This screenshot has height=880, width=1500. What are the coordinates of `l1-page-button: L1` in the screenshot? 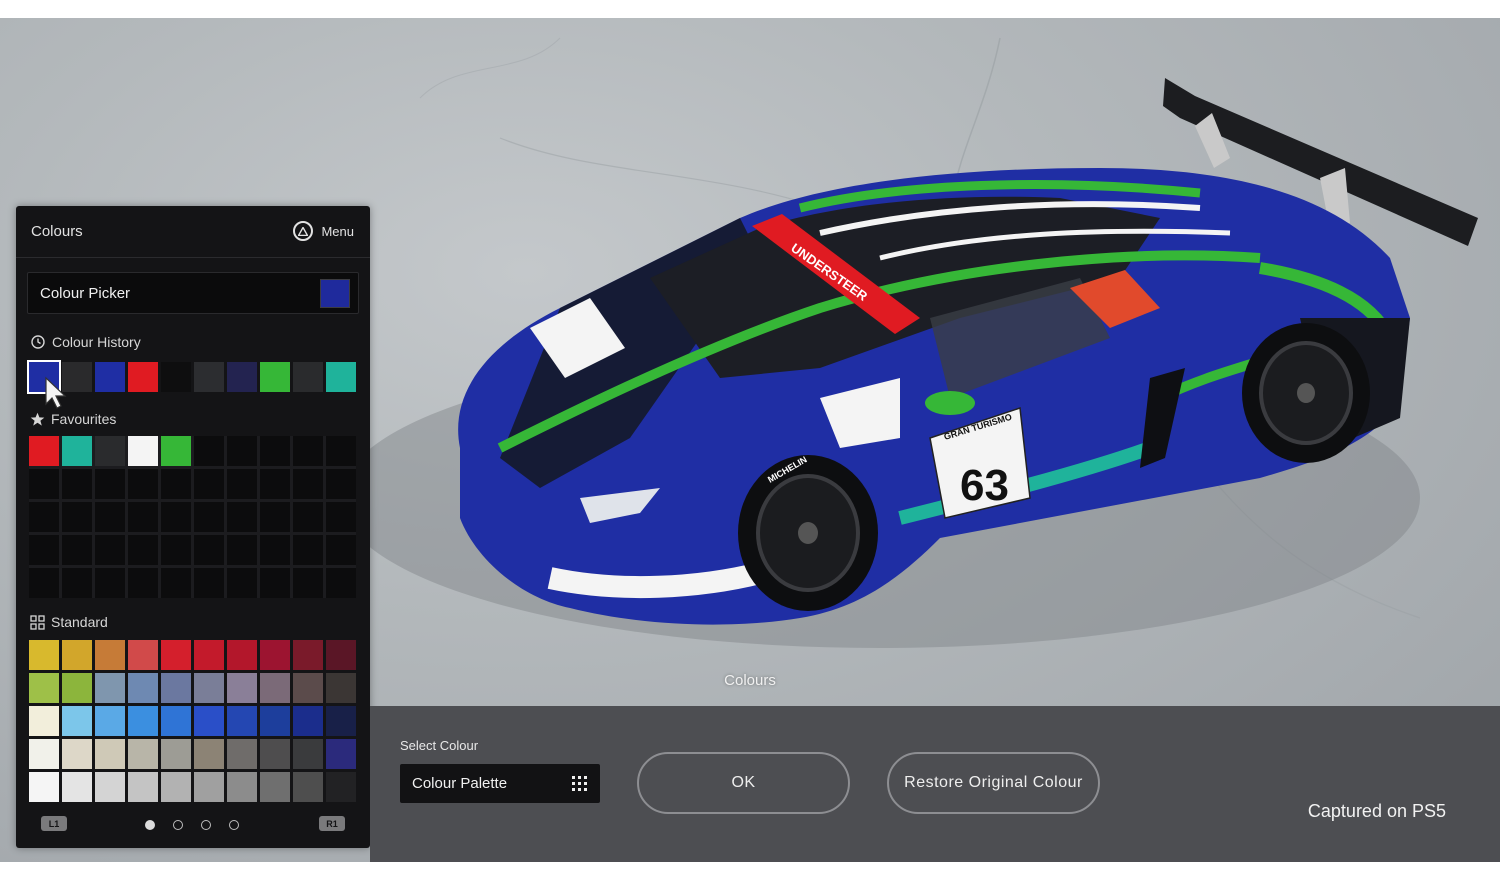 It's located at (54, 823).